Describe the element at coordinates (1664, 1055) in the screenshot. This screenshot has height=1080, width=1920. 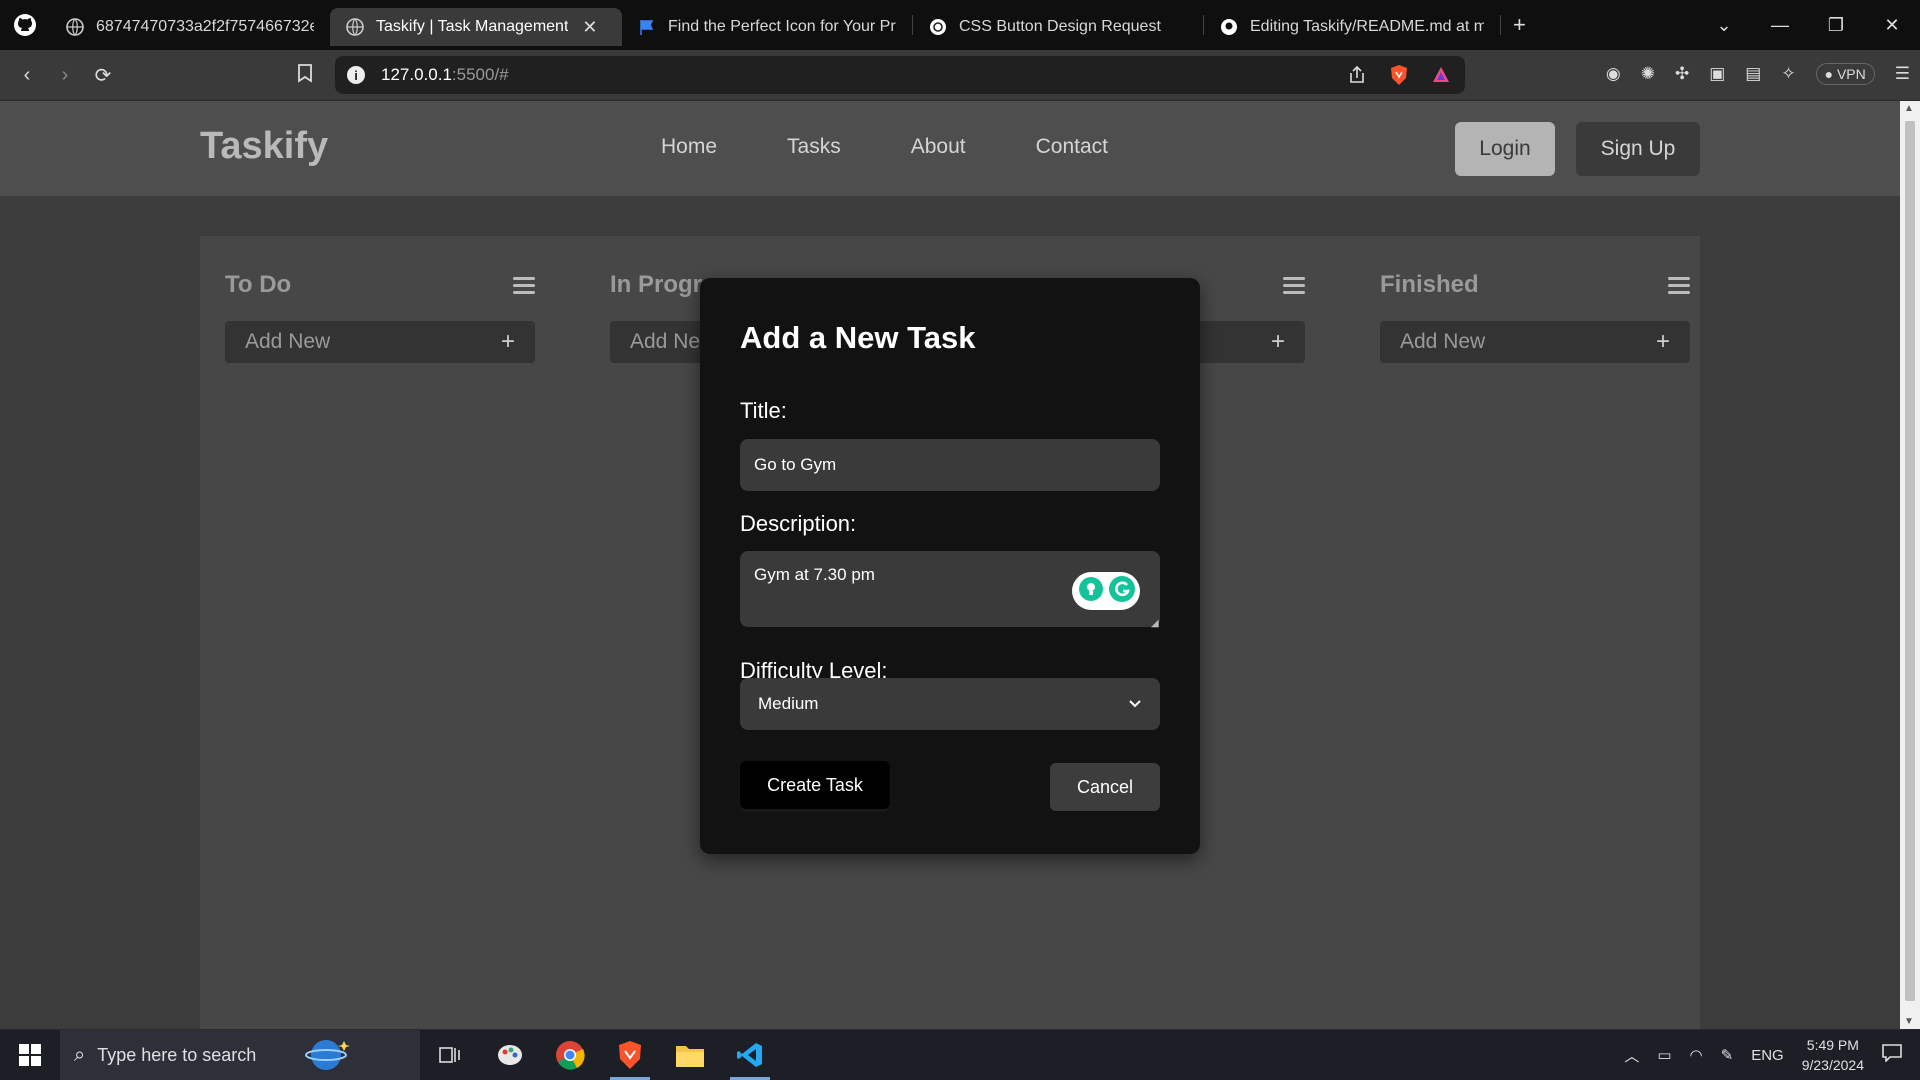
I see `battery-icon: ▭` at that location.